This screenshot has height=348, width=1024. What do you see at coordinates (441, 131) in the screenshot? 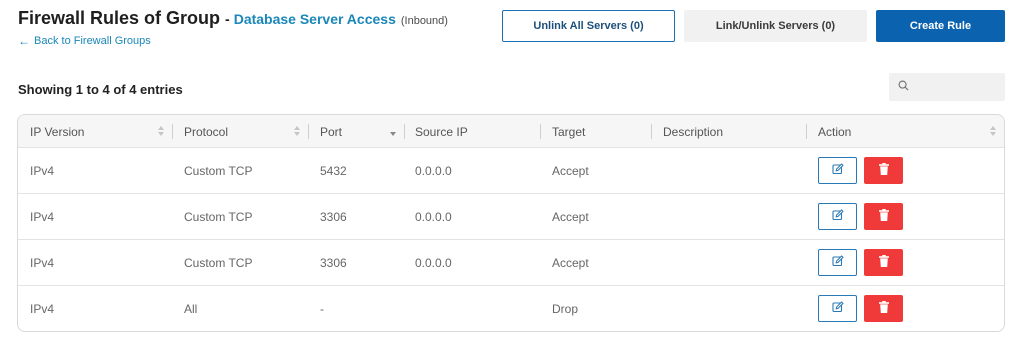
I see `column-label: Source IP` at bounding box center [441, 131].